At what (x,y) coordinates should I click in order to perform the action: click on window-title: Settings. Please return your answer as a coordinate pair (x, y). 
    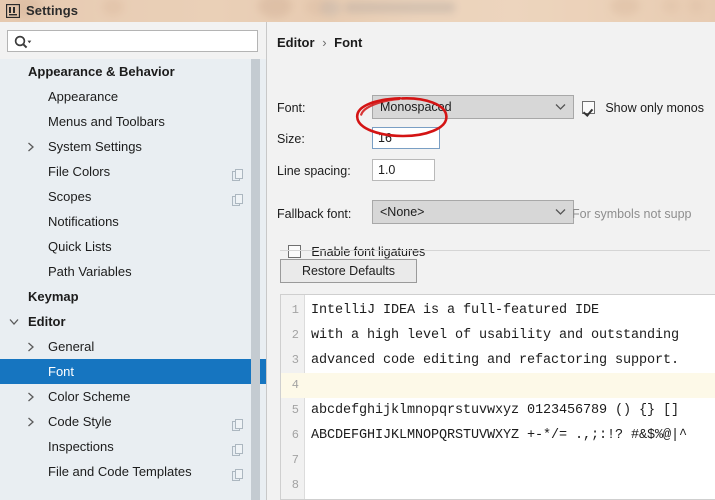
    Looking at the image, I should click on (52, 10).